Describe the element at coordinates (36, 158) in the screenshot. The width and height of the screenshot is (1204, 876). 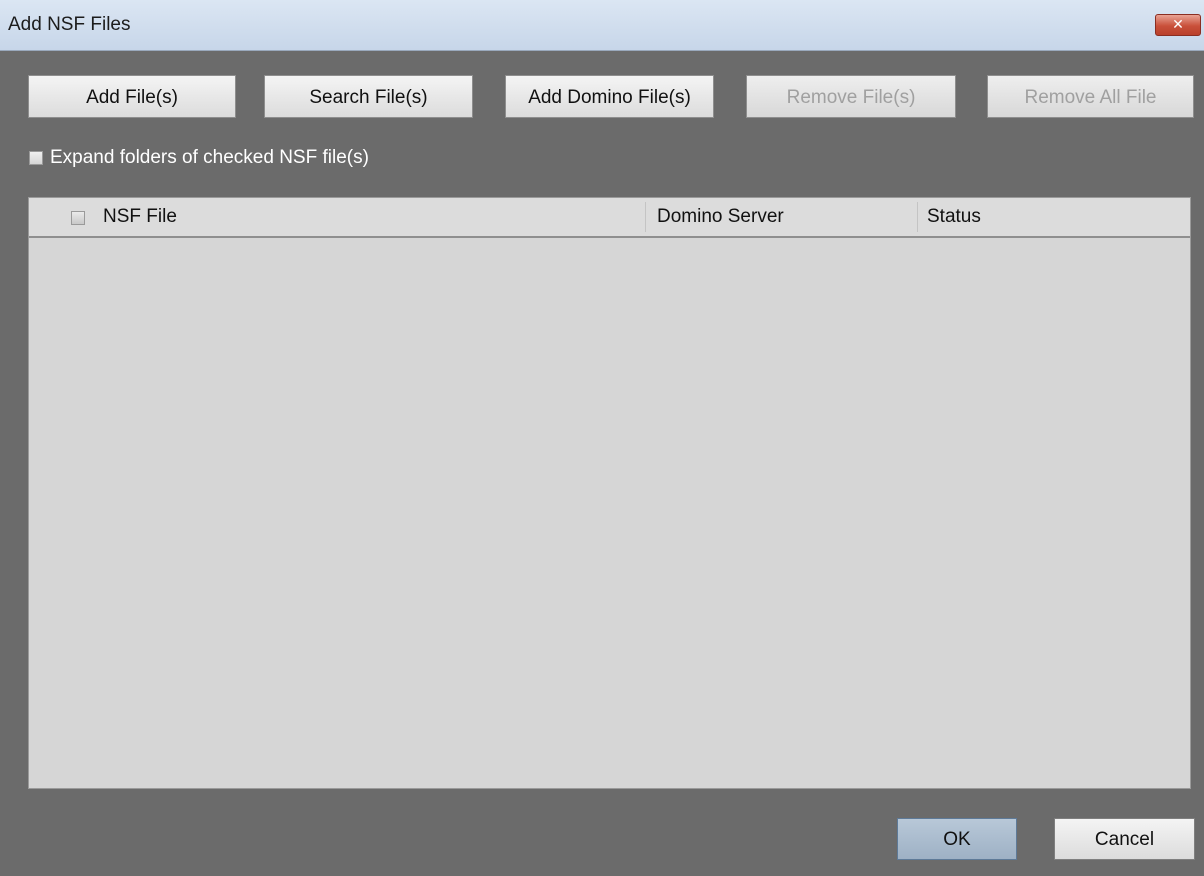
I see `expand-folders-checkbox` at that location.